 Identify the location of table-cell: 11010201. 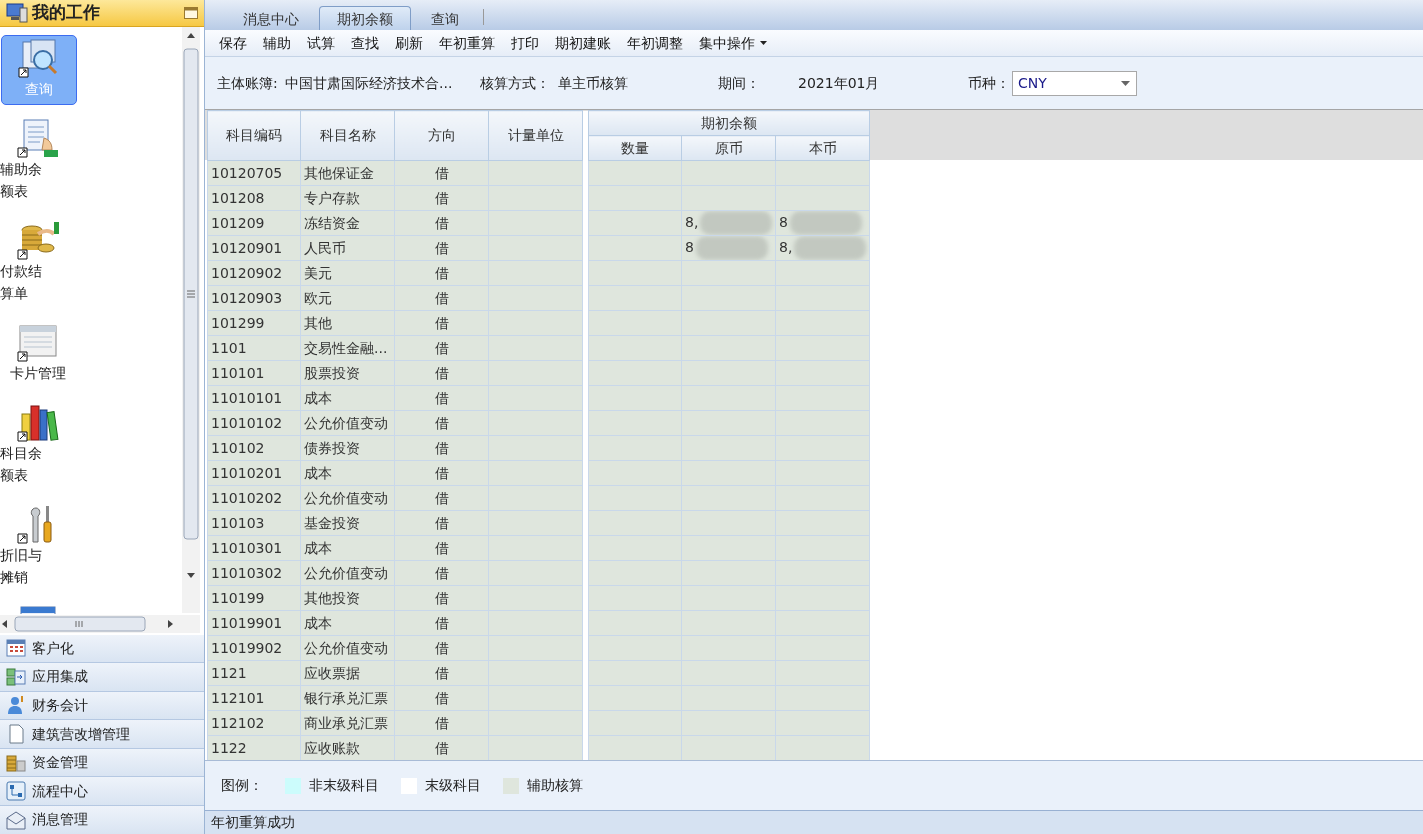
(254, 473).